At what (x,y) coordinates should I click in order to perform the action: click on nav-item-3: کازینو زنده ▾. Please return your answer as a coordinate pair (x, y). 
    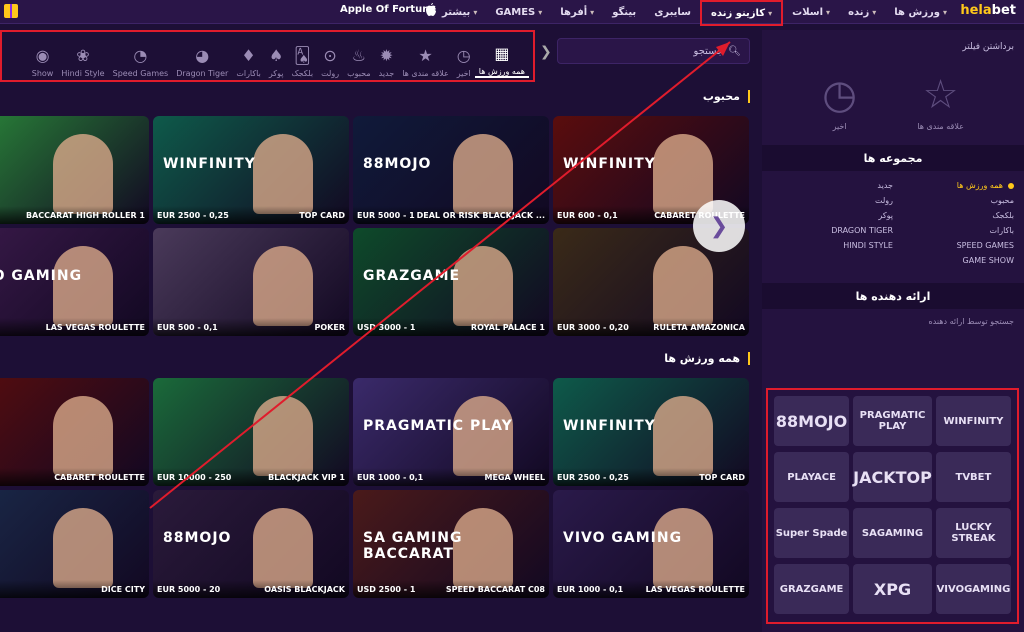
    Looking at the image, I should click on (742, 13).